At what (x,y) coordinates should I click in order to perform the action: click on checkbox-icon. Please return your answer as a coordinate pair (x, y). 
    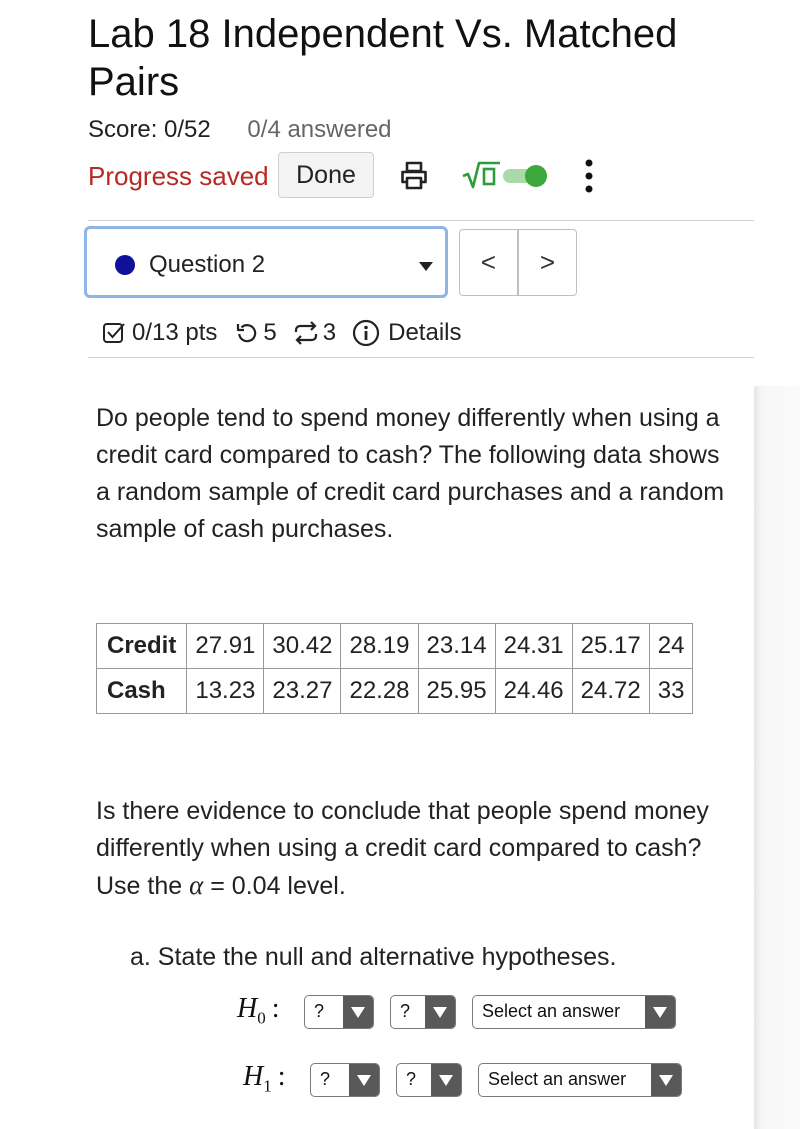
    Looking at the image, I should click on (114, 333).